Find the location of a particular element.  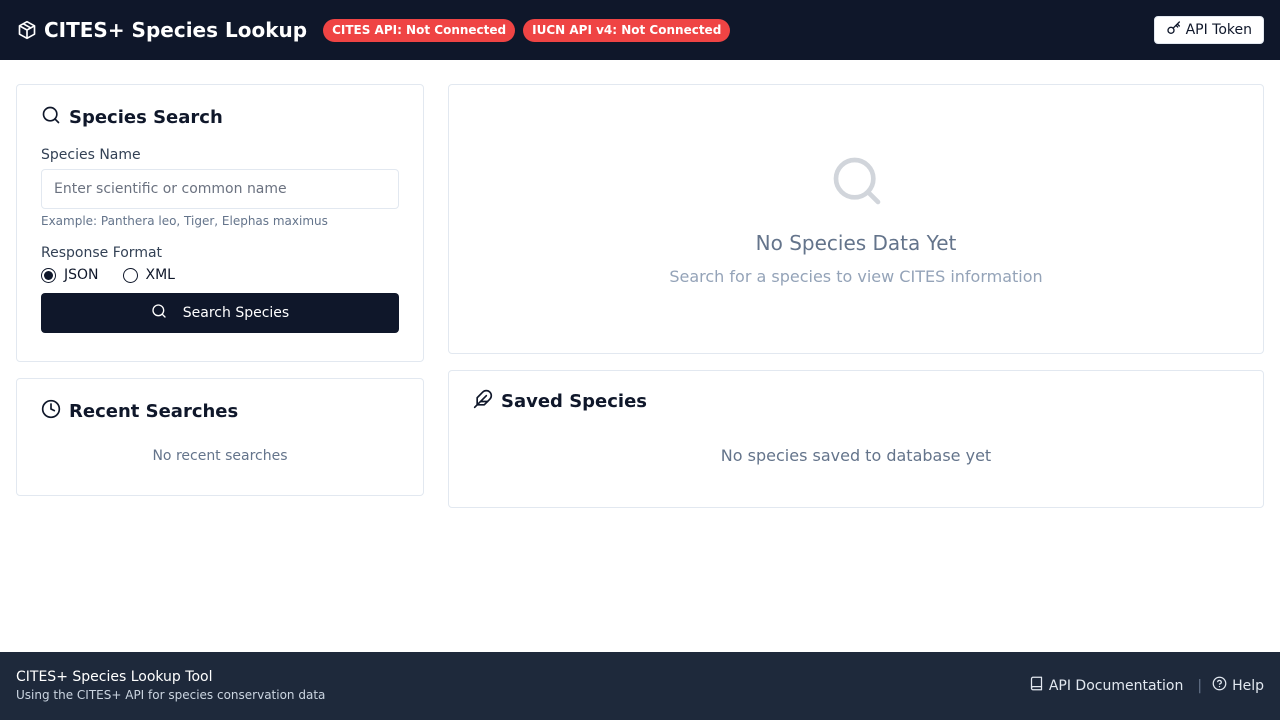

help-link: Help is located at coordinates (1238, 685).